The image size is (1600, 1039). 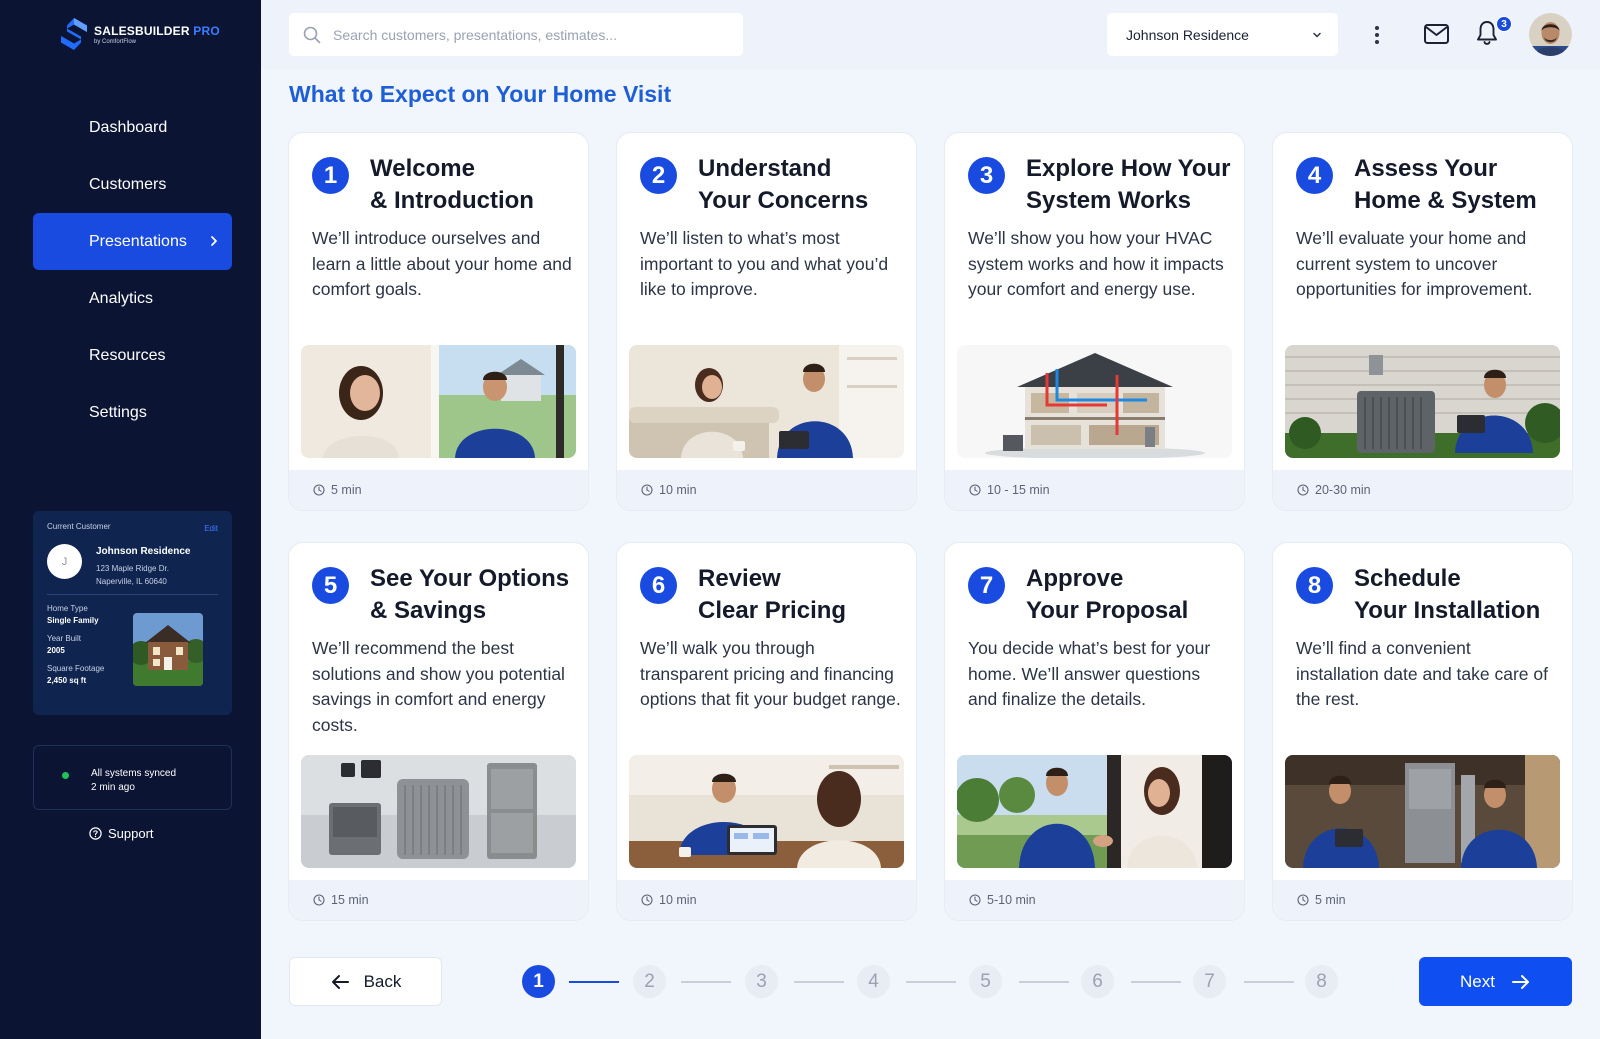 I want to click on notification-badge: 3, so click(x=1504, y=24).